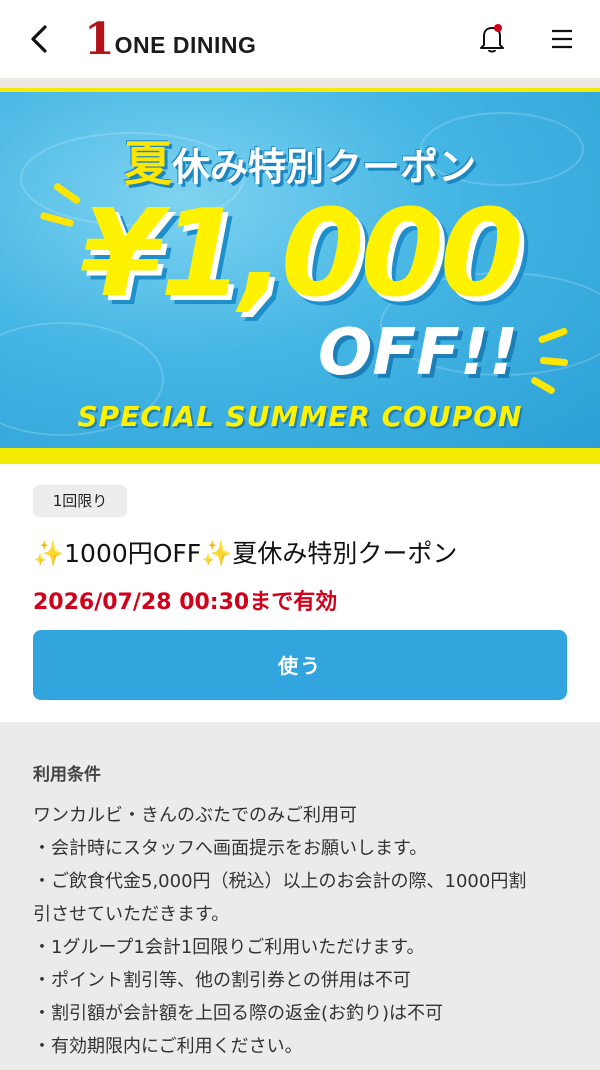  What do you see at coordinates (80, 501) in the screenshot?
I see `usage-limit-badge: 1回限り` at bounding box center [80, 501].